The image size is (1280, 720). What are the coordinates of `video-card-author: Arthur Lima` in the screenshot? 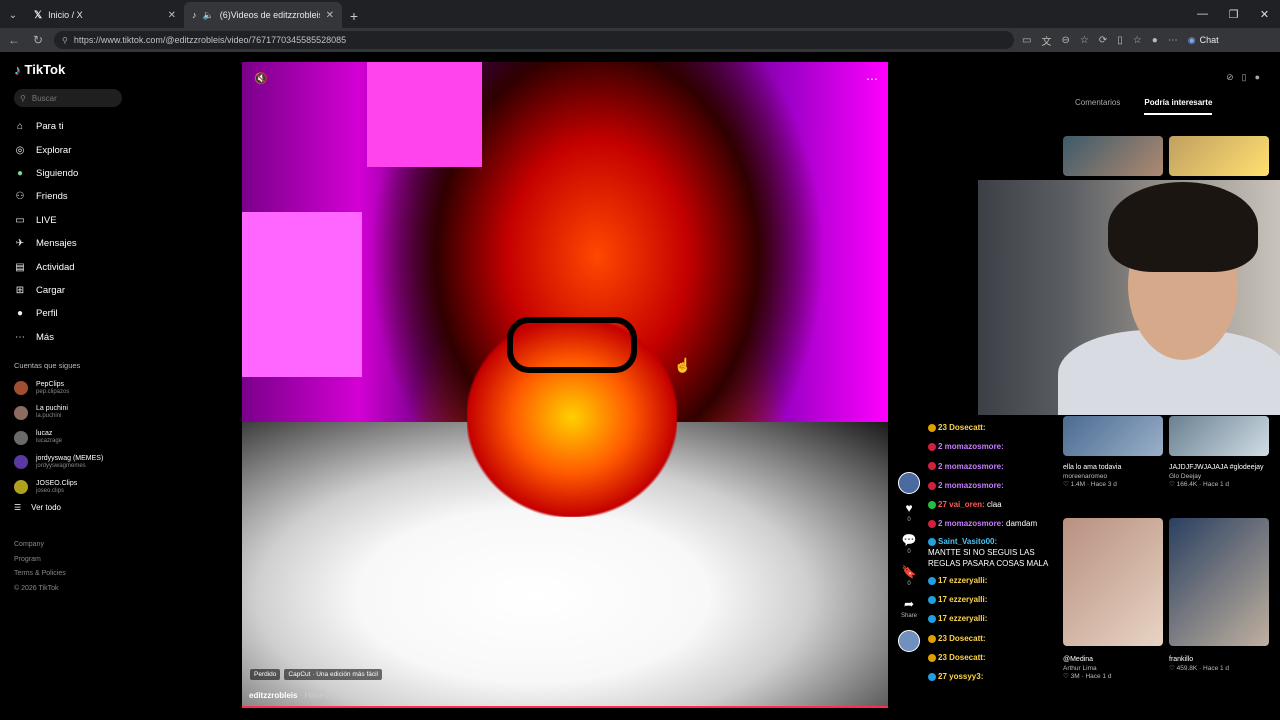 It's located at (1080, 668).